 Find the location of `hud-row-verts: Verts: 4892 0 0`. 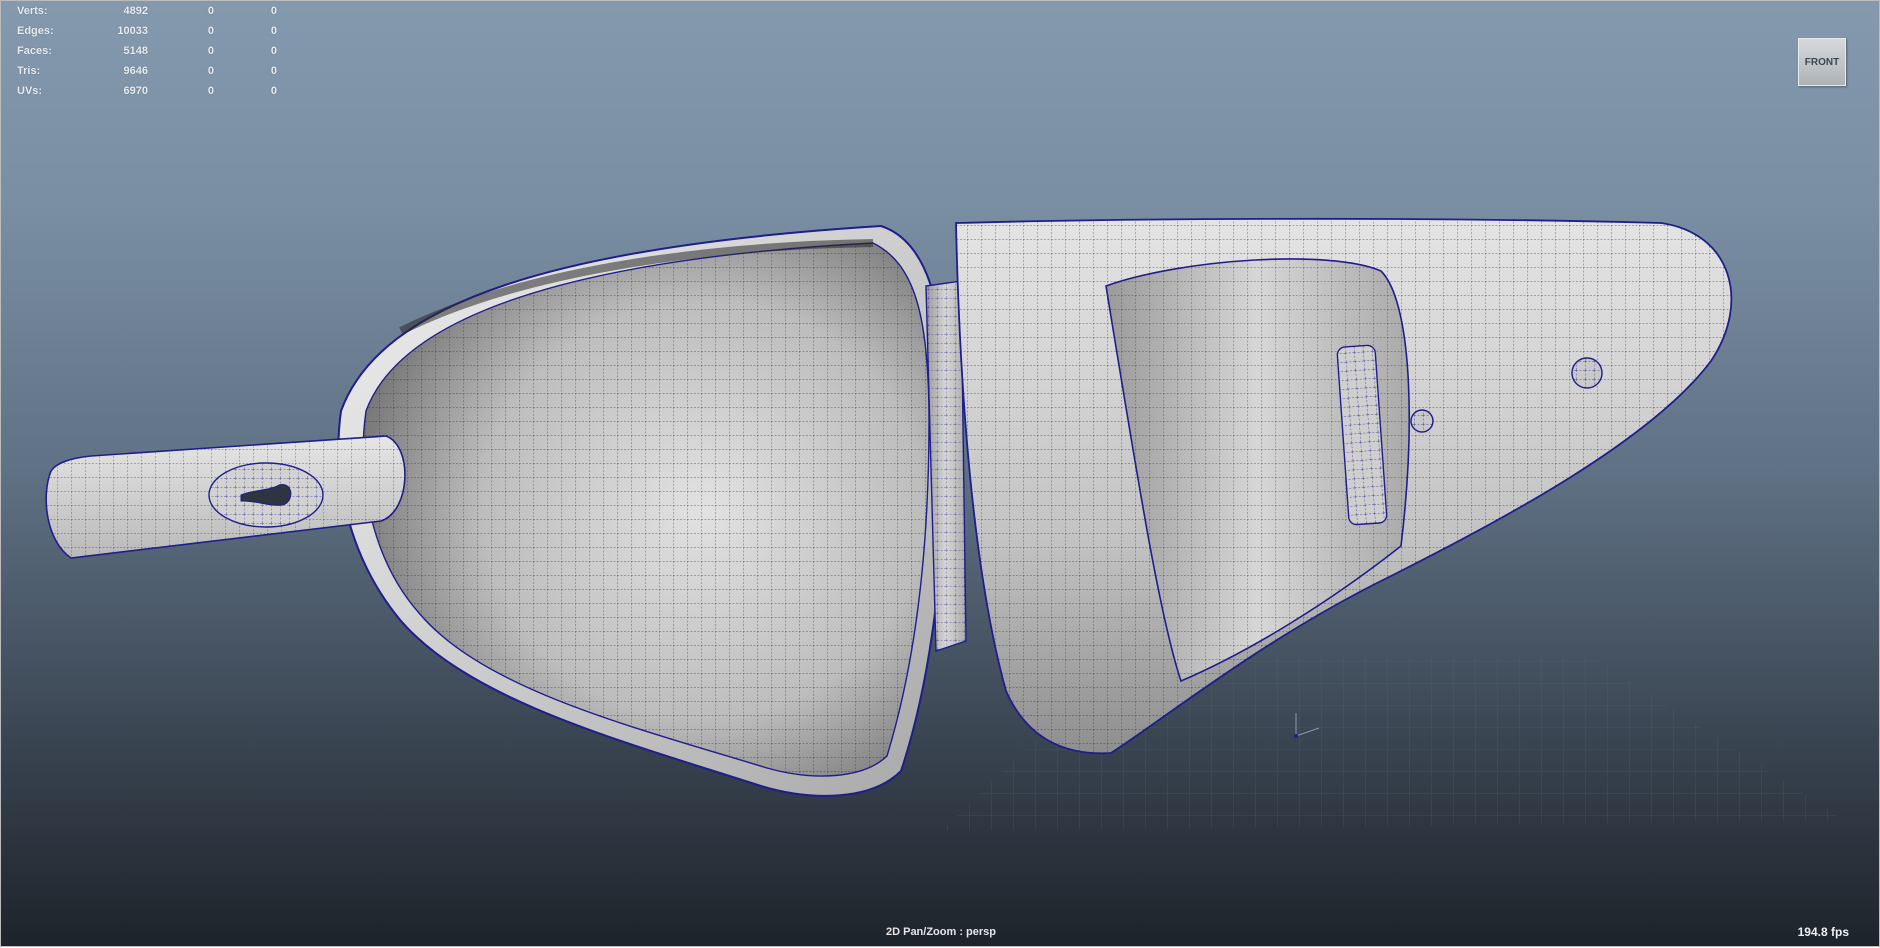

hud-row-verts: Verts: 4892 0 0 is located at coordinates (147, 13).